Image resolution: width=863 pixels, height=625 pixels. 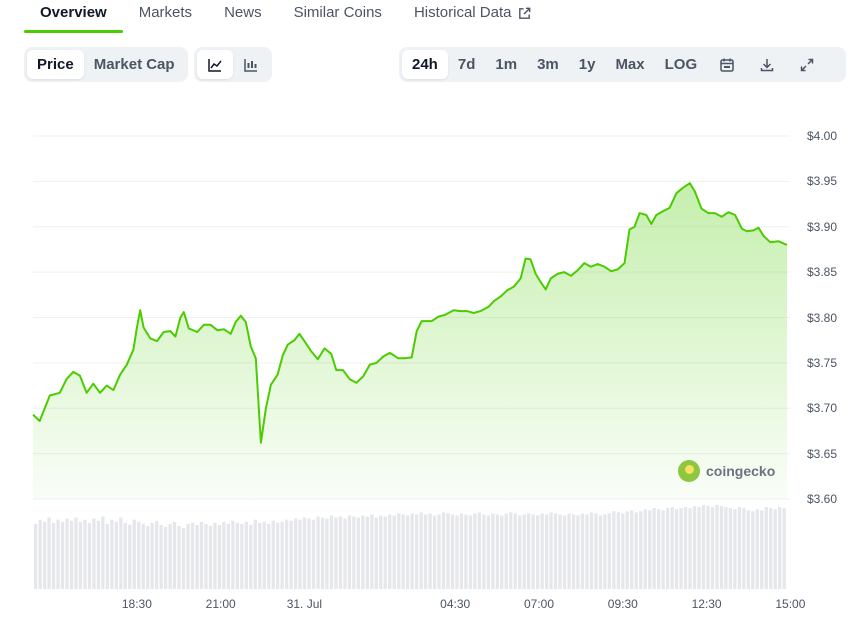 I want to click on y-tick-label: $4.00, so click(x=821, y=136).